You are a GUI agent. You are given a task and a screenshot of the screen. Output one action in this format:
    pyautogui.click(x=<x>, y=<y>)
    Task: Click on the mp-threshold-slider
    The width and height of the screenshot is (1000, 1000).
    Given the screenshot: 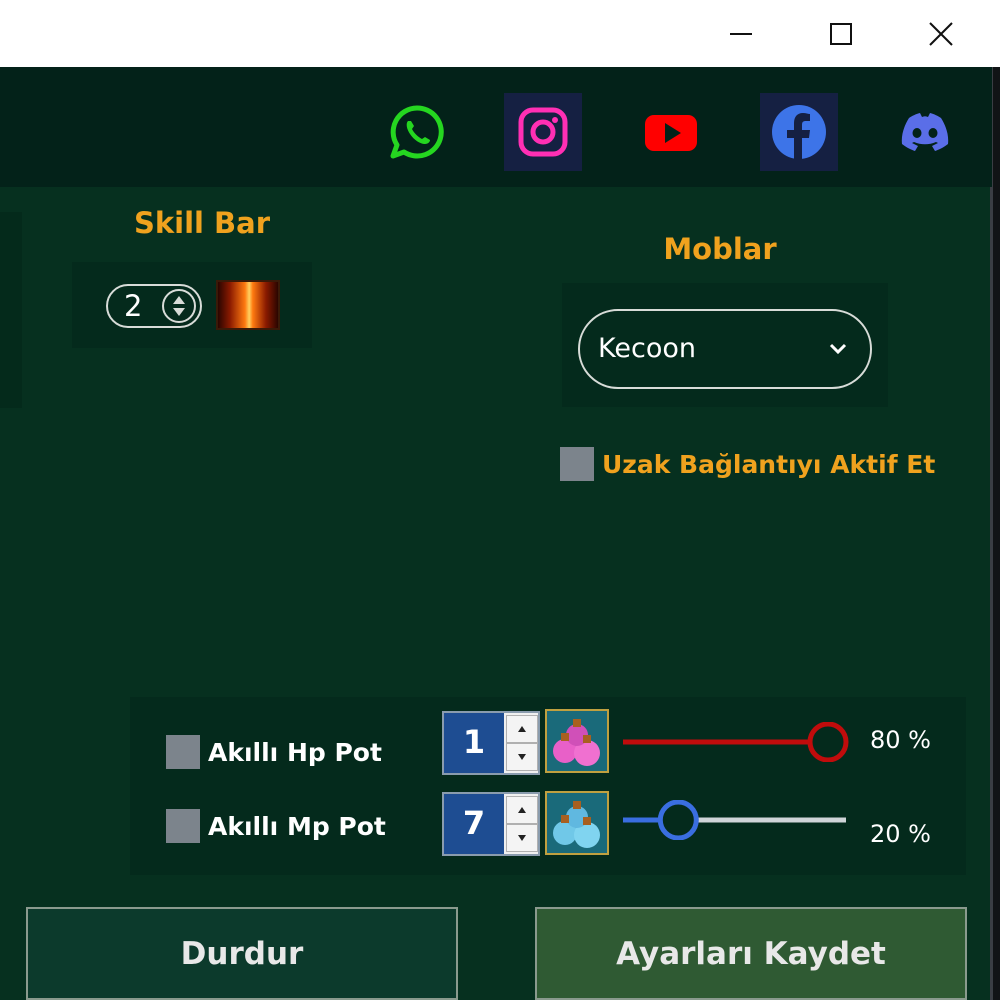 What is the action you would take?
    pyautogui.click(x=735, y=820)
    